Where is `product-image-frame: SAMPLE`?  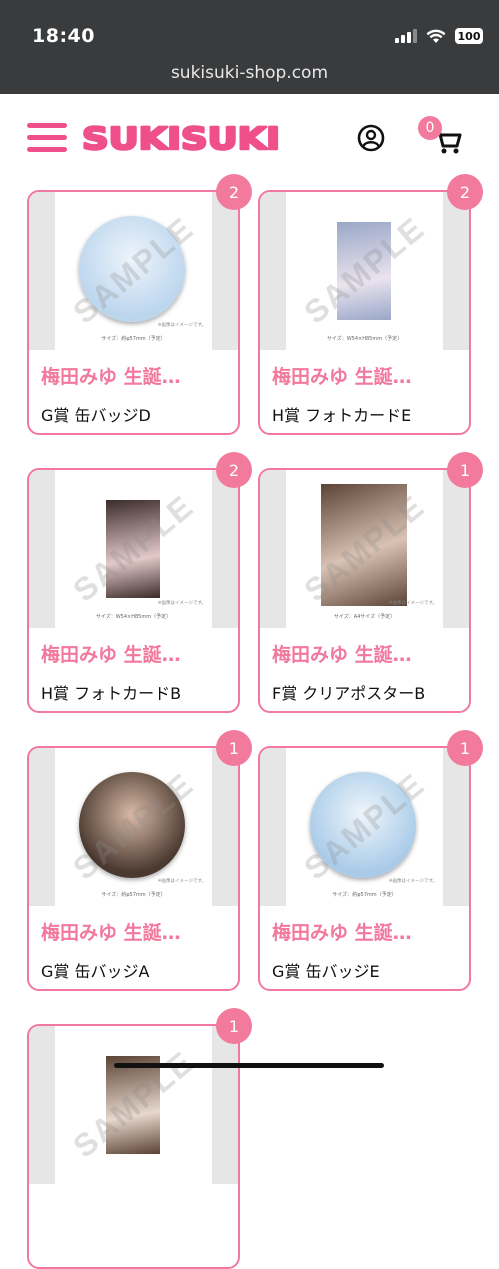 product-image-frame: SAMPLE is located at coordinates (133, 1105).